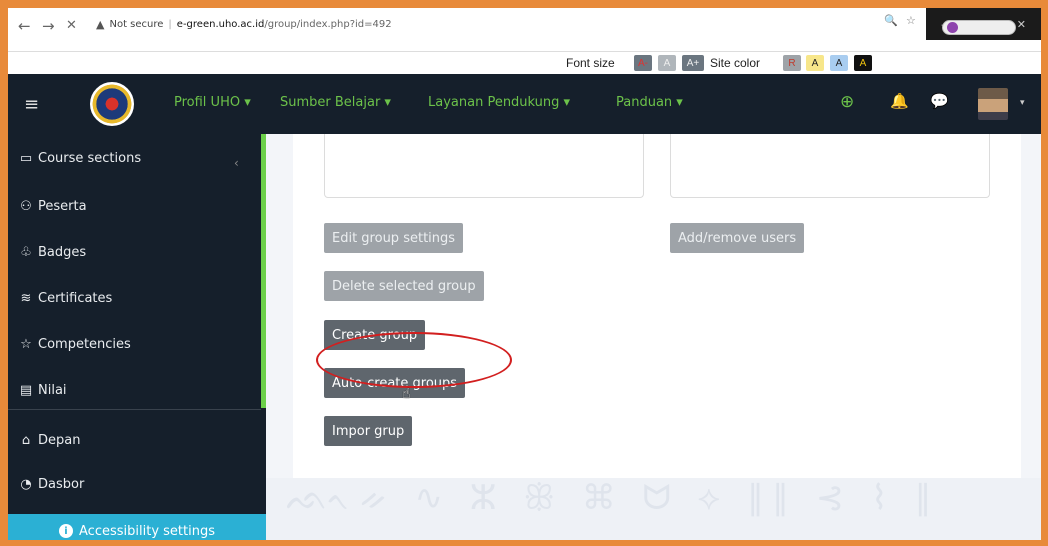  Describe the element at coordinates (524, 63) in the screenshot. I see `accessibility-bar: Font size A- A A+ Site color R A A A` at that location.